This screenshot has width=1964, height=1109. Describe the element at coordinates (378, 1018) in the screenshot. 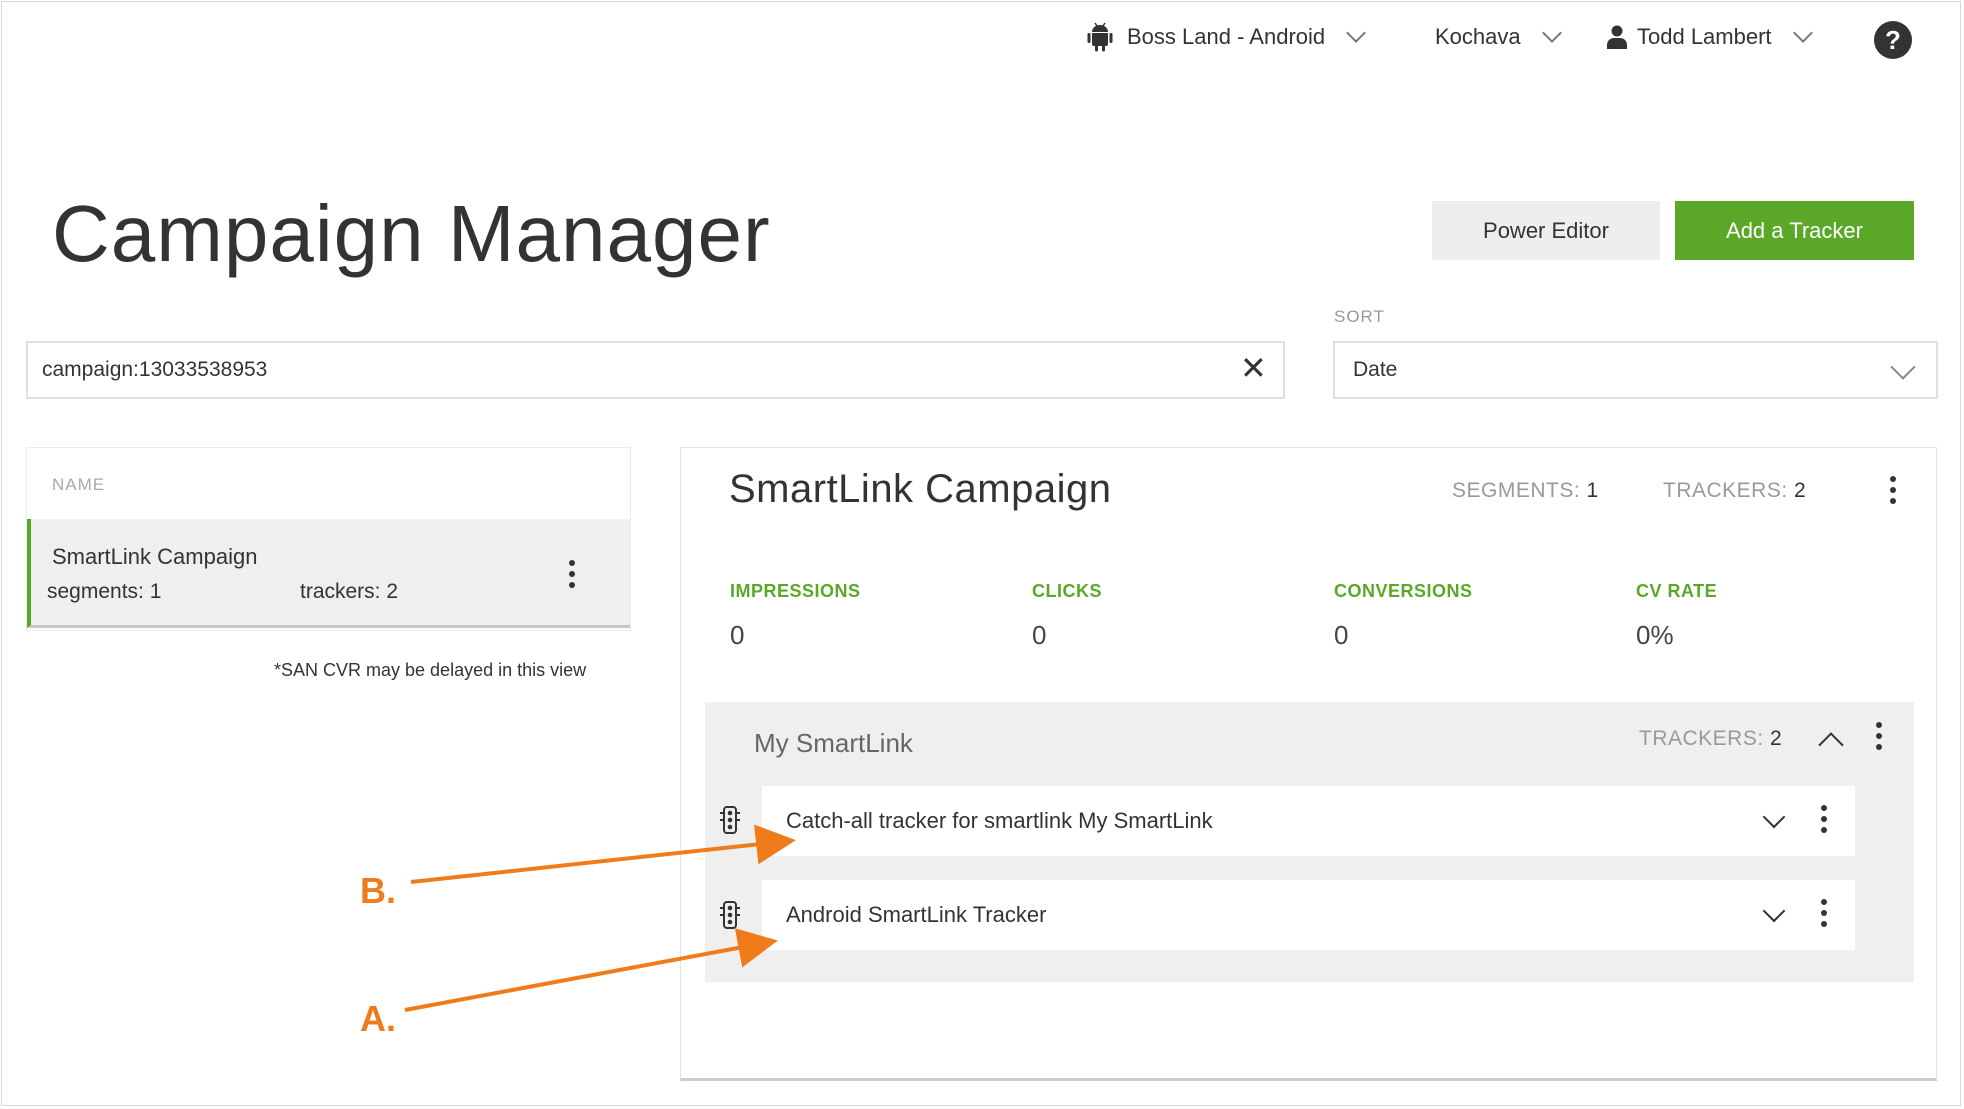

I see `annotation-label-a: A.` at that location.